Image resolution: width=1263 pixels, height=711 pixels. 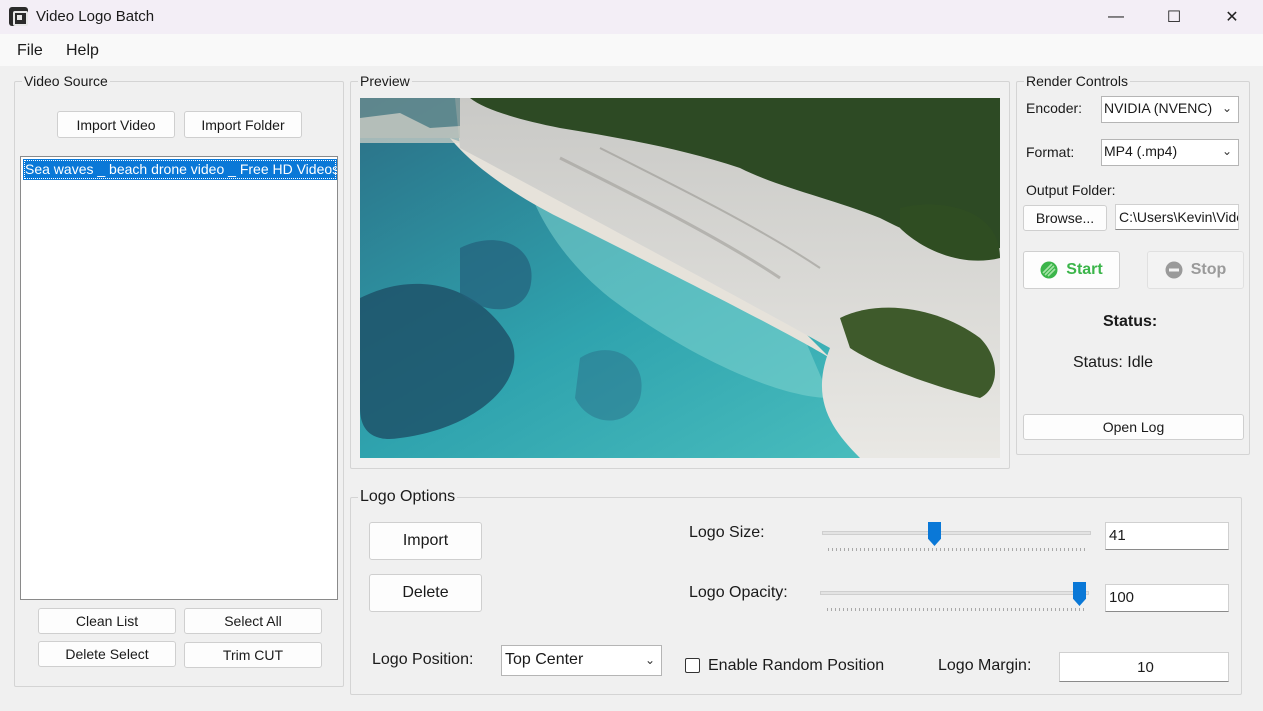 I want to click on logo-delete-button: Delete, so click(x=425, y=593).